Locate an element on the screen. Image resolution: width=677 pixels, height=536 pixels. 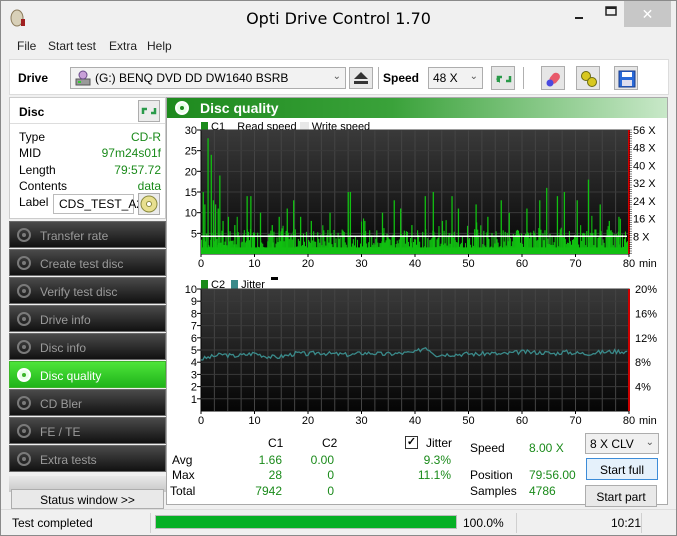
y-tick-label: 10 is located at coordinates (191, 214).